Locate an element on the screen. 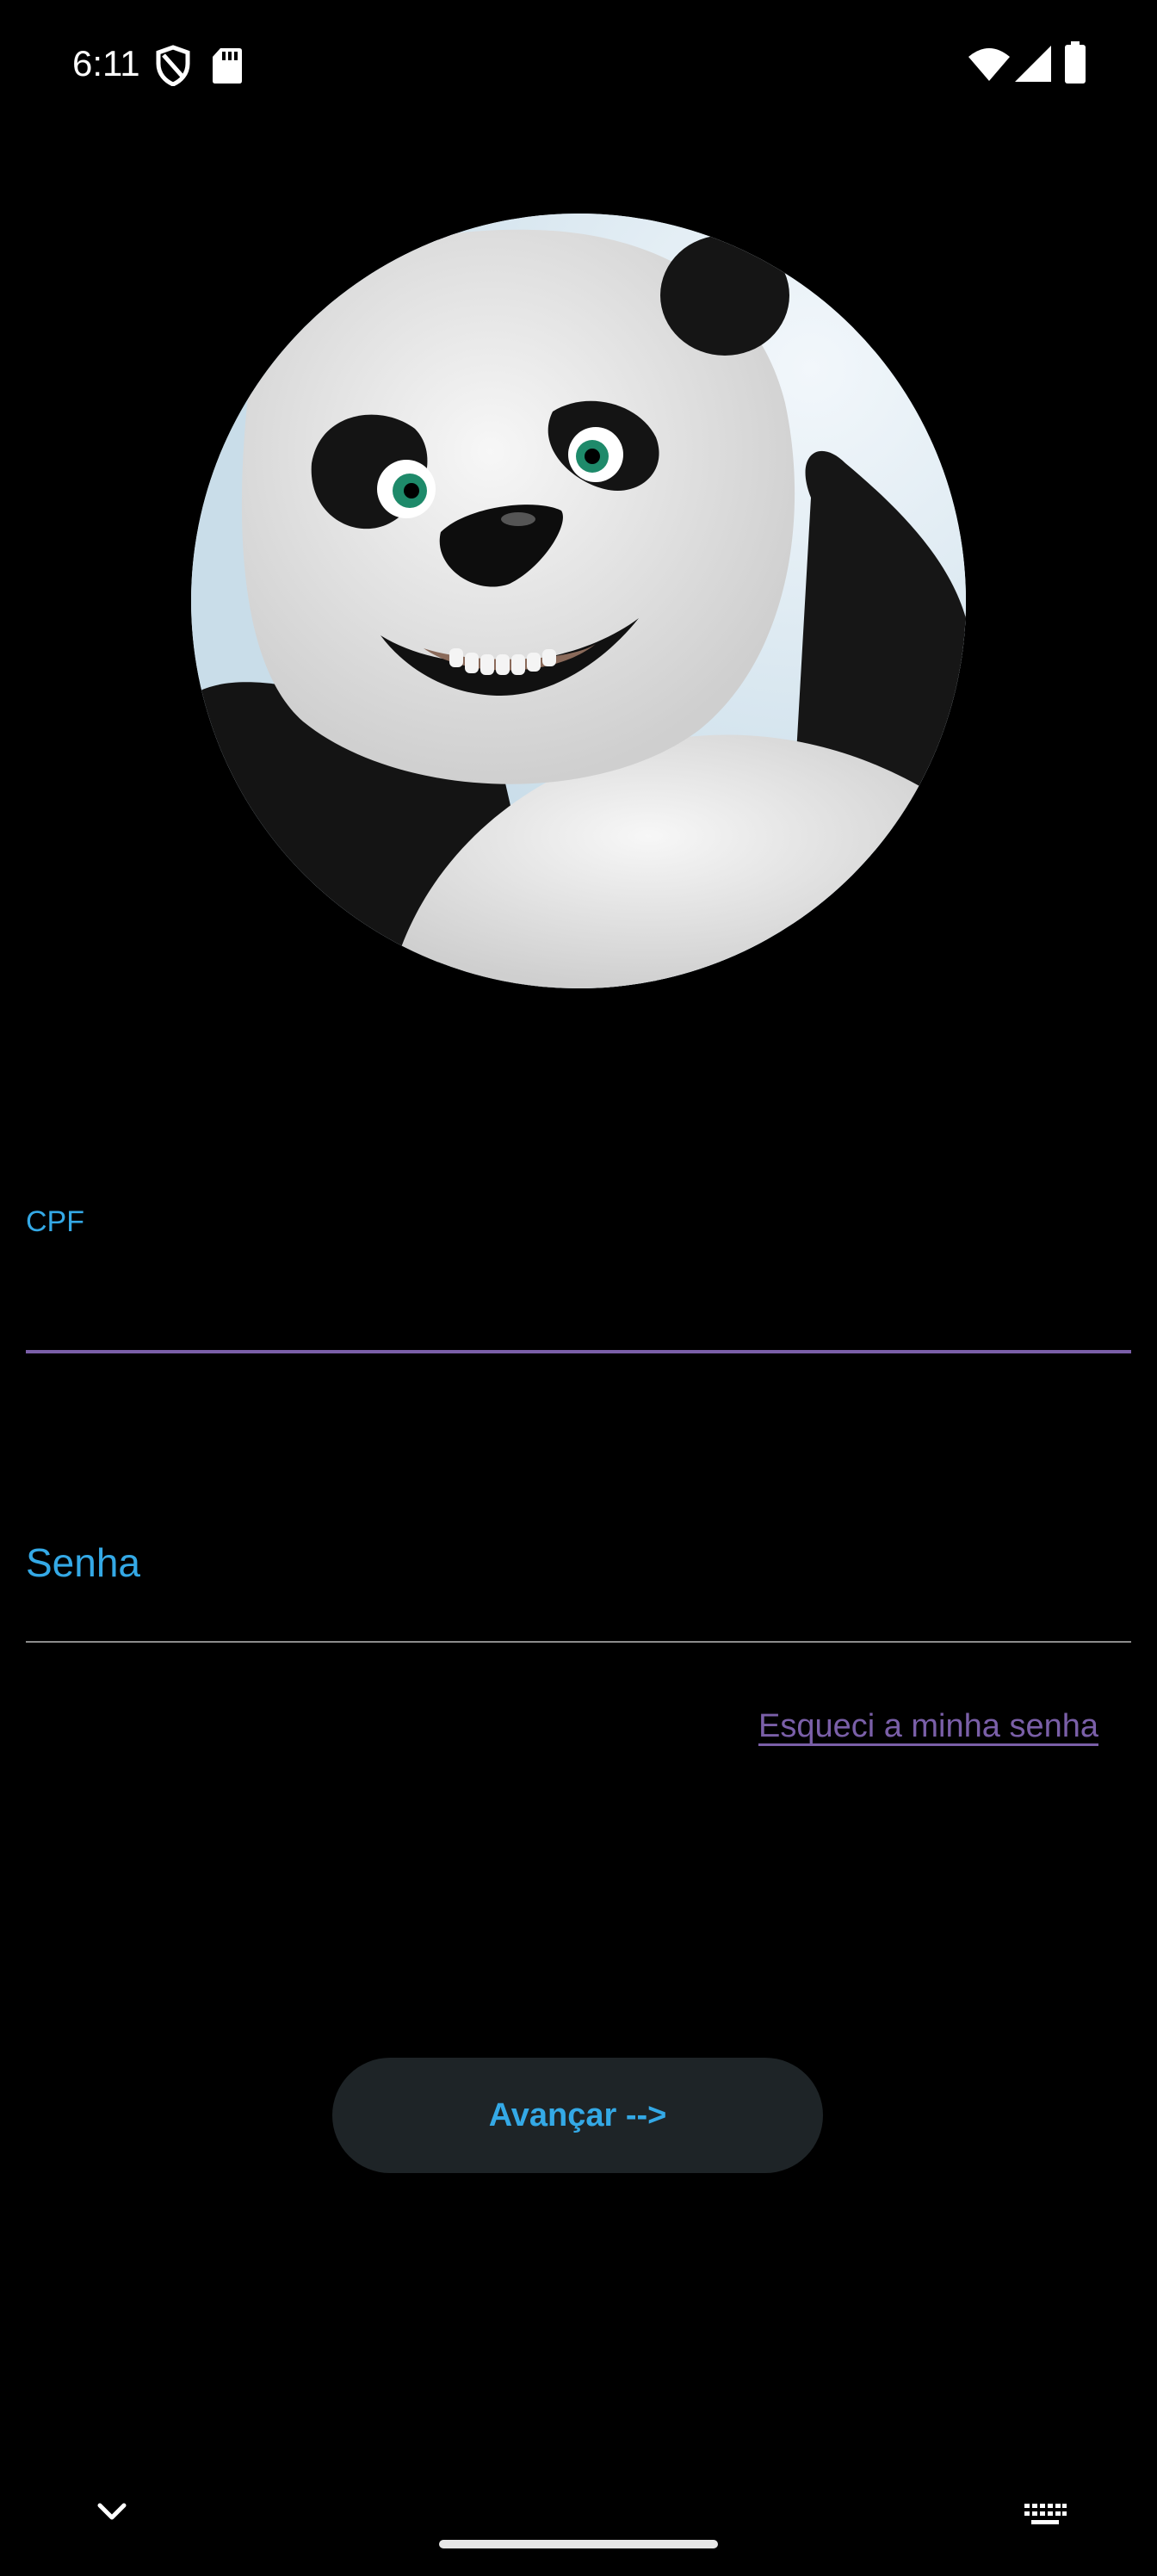 This screenshot has width=1157, height=2576. wifi-icon is located at coordinates (989, 64).